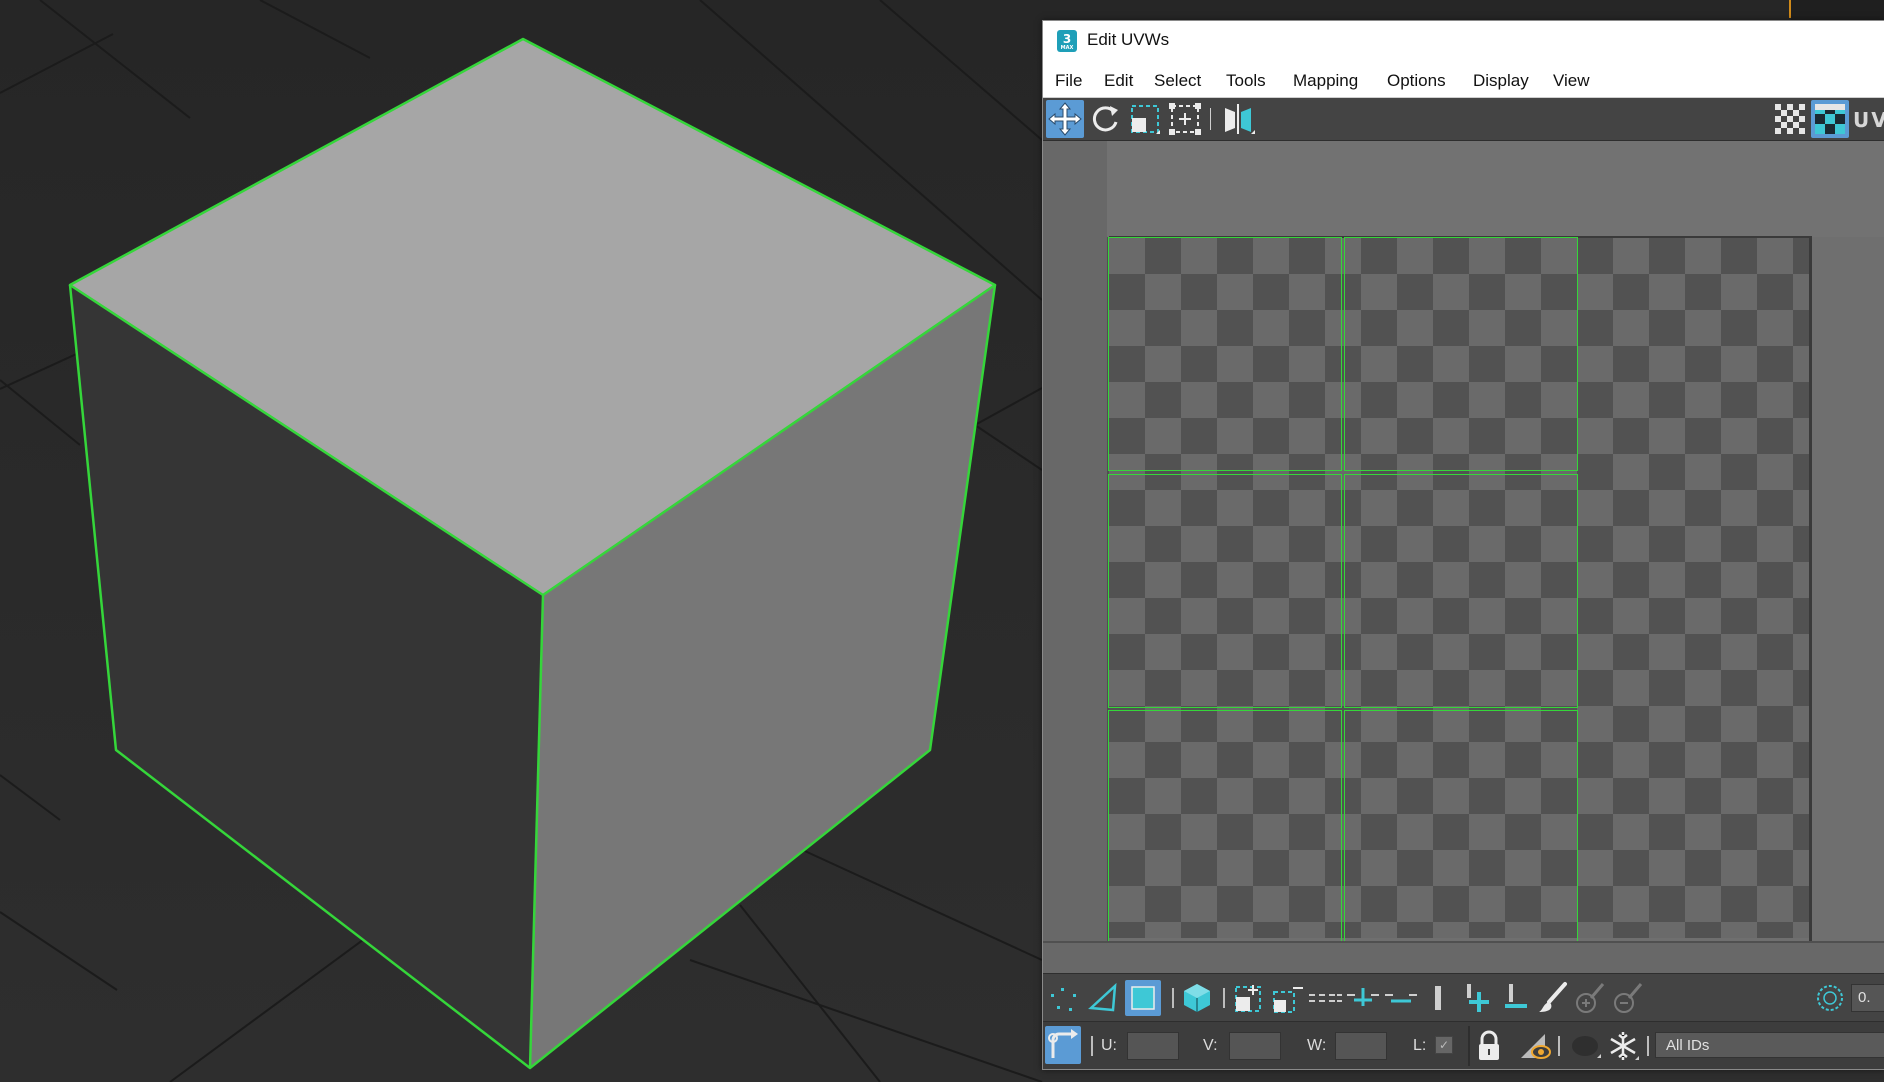  Describe the element at coordinates (1128, 39) in the screenshot. I see `window-title: Edit UVWs` at that location.